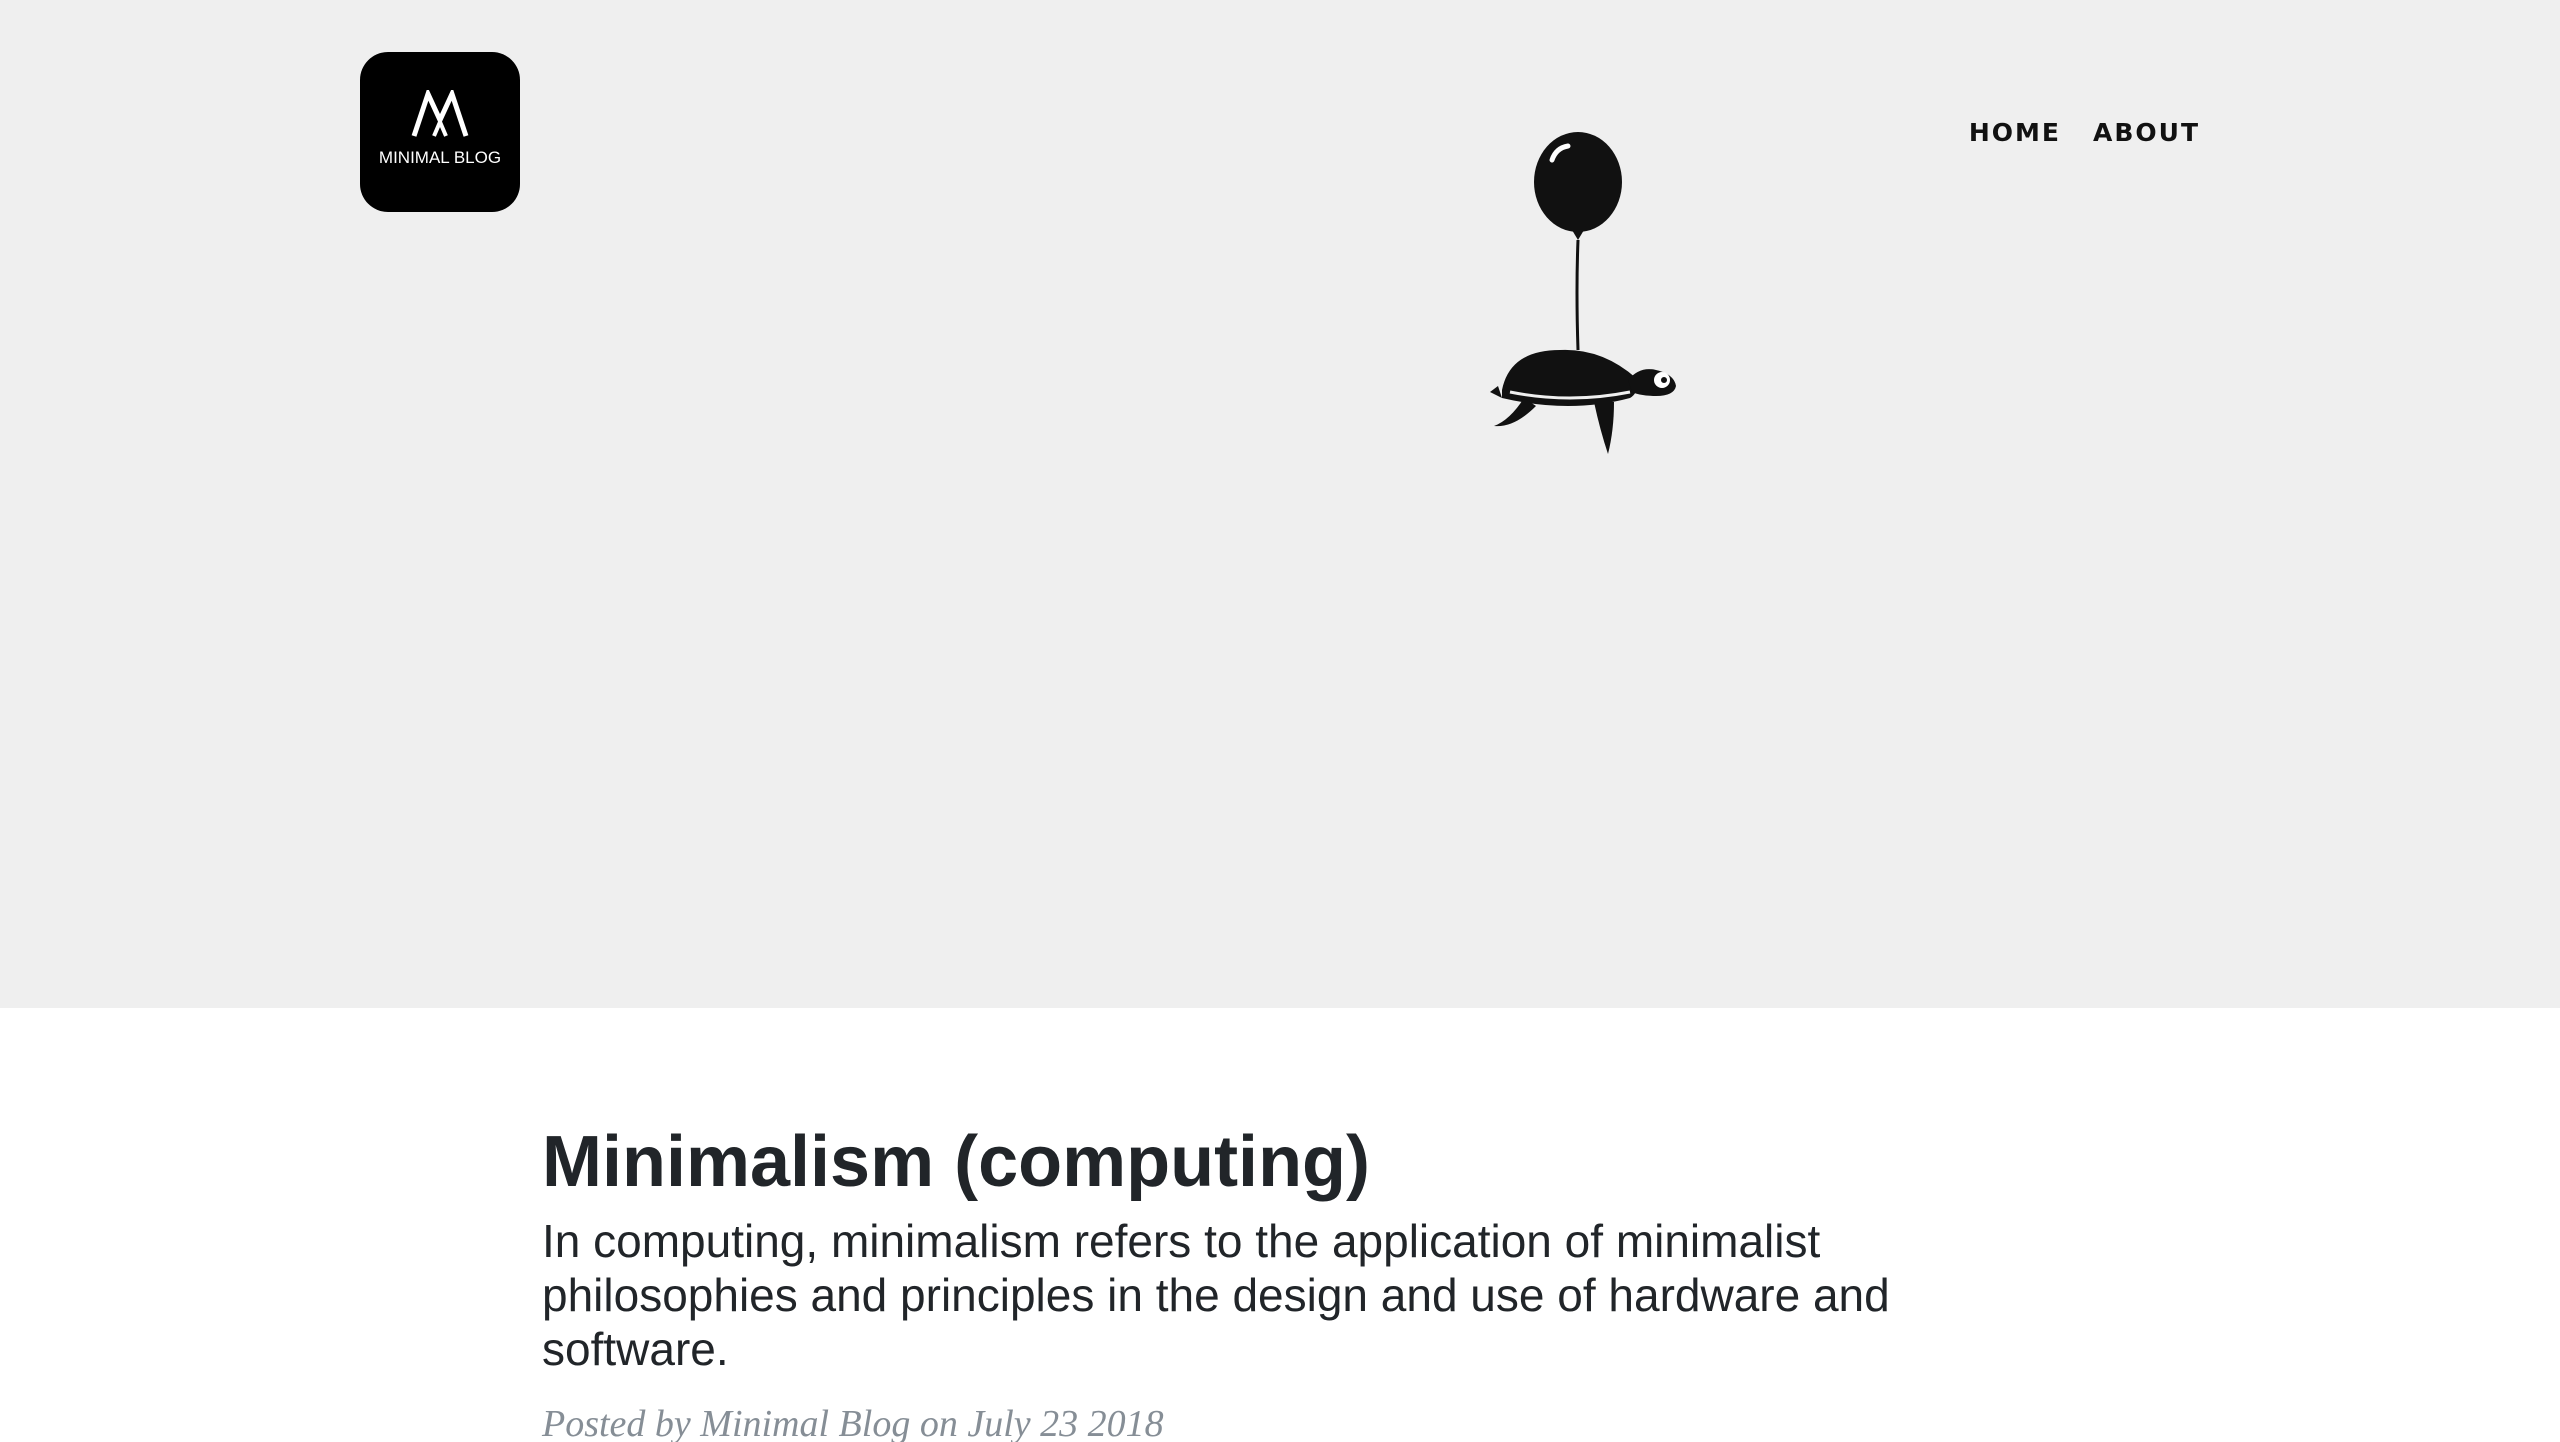 This screenshot has height=1442, width=2560. Describe the element at coordinates (440, 113) in the screenshot. I see `logo-m-icon` at that location.